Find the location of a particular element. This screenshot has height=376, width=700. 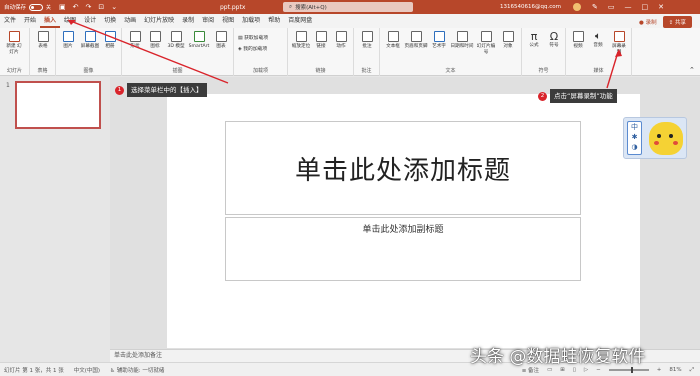

share-button: ⇪ 共享 is located at coordinates (677, 22).